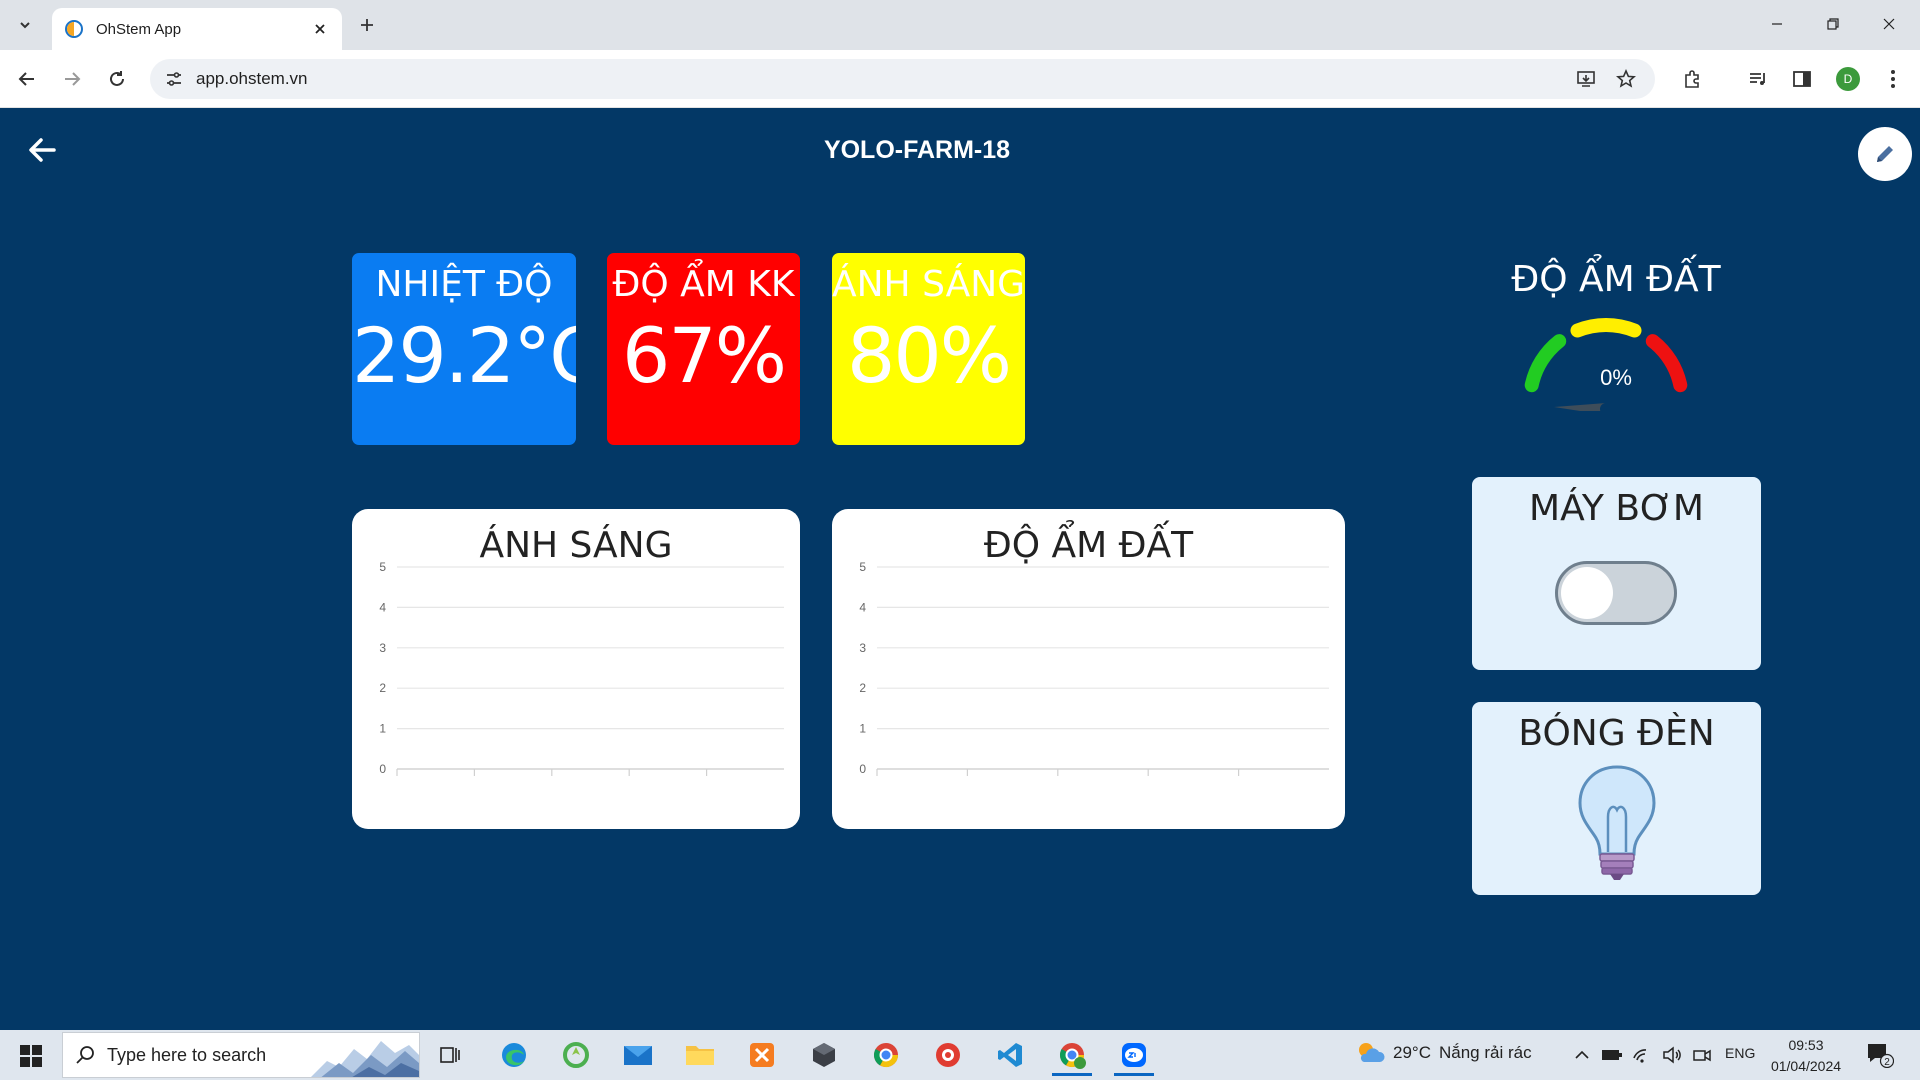  I want to click on mail-icon, so click(638, 1055).